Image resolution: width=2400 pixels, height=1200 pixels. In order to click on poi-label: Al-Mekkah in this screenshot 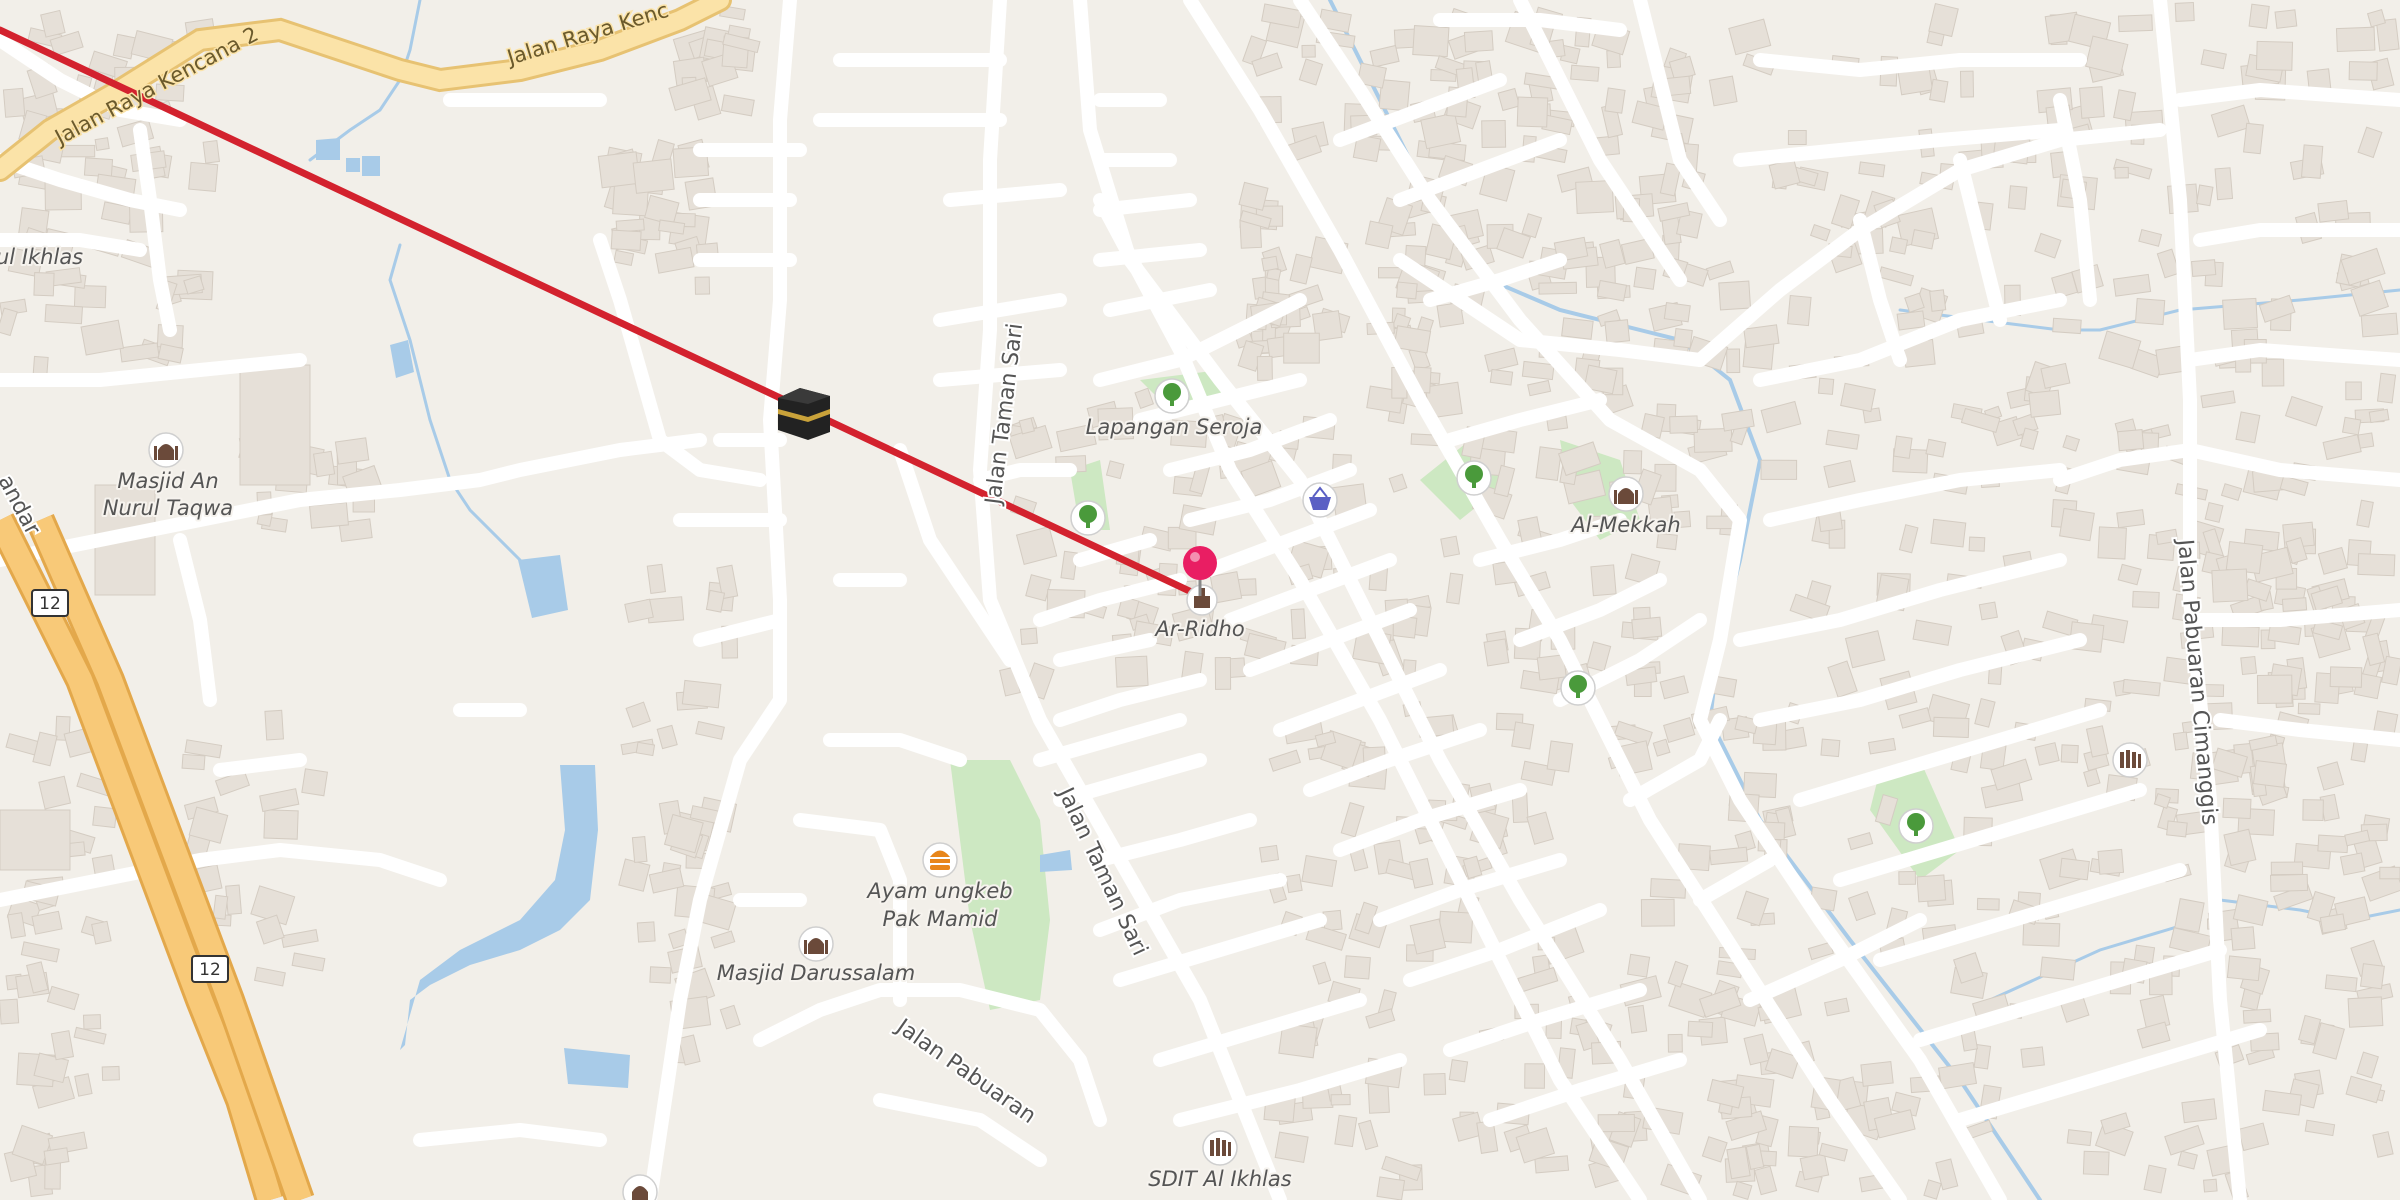, I will do `click(1624, 525)`.